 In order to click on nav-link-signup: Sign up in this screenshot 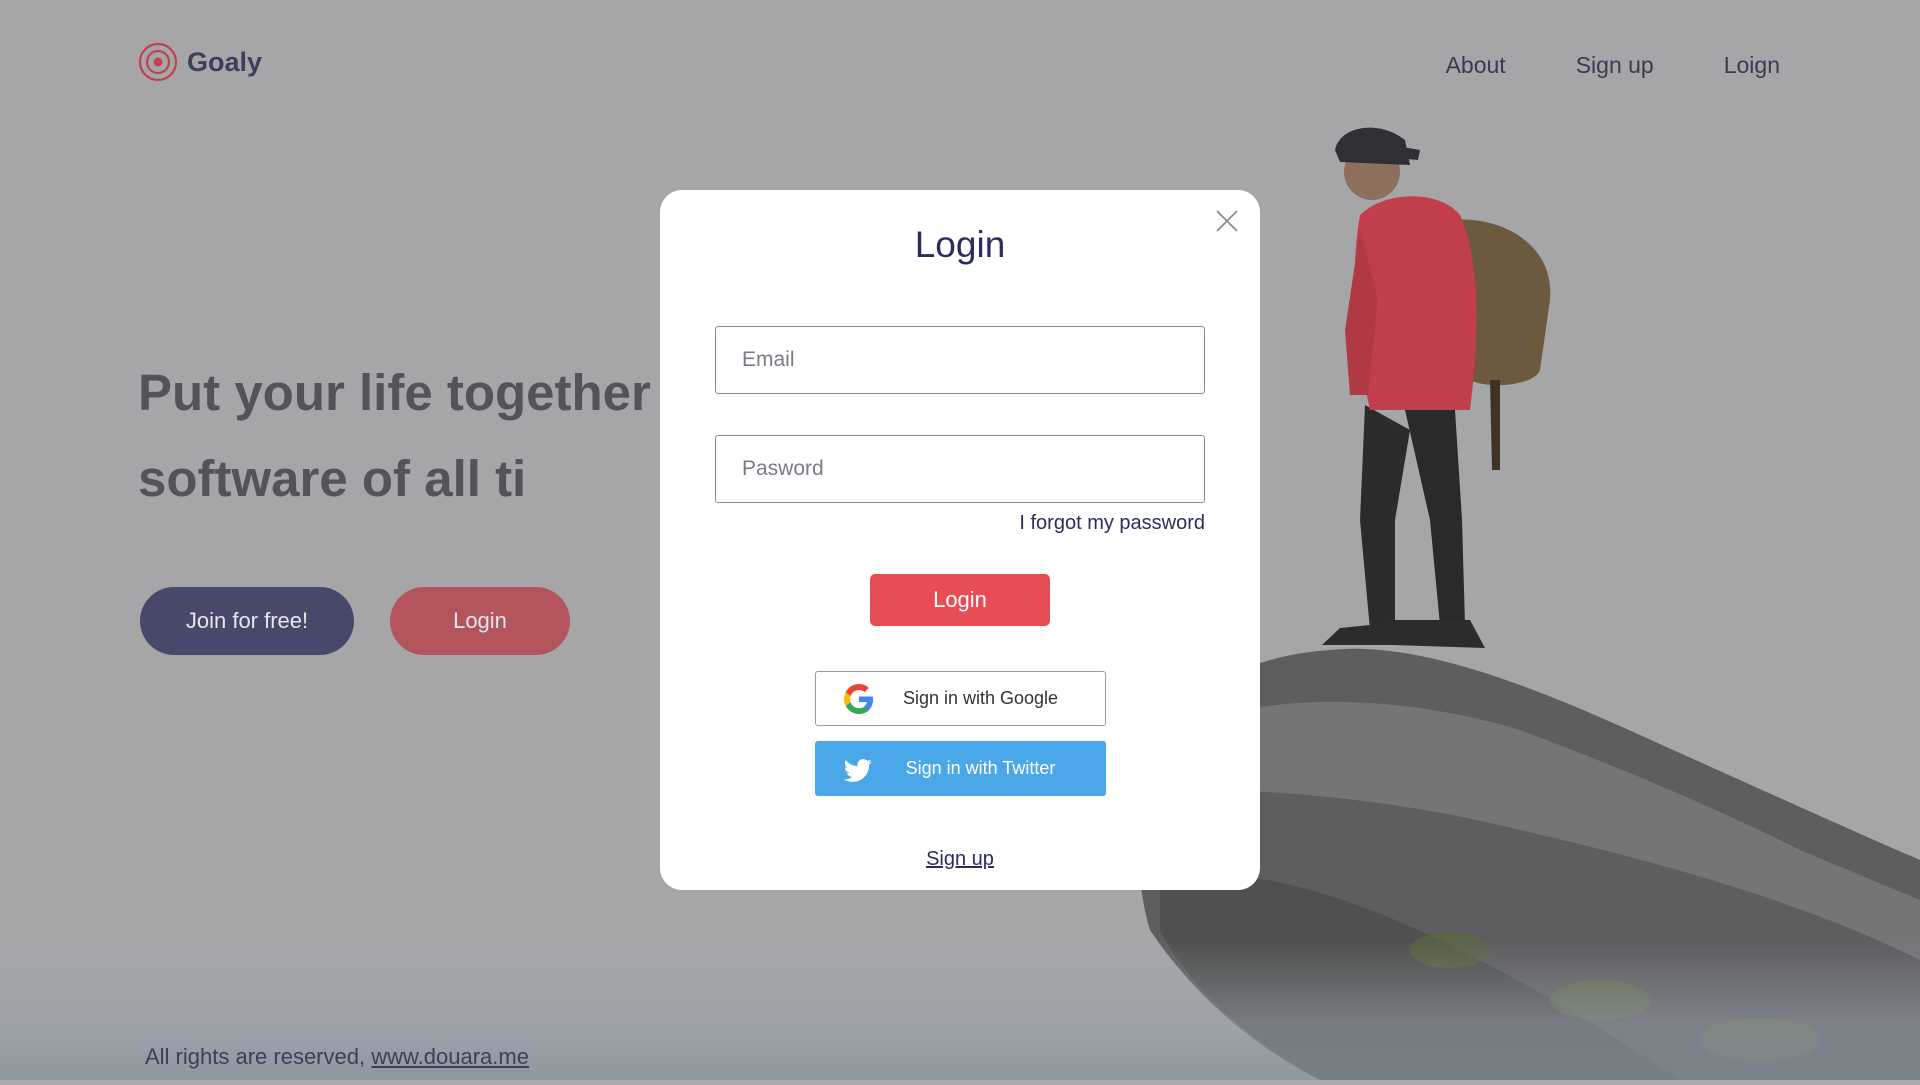, I will do `click(1615, 65)`.